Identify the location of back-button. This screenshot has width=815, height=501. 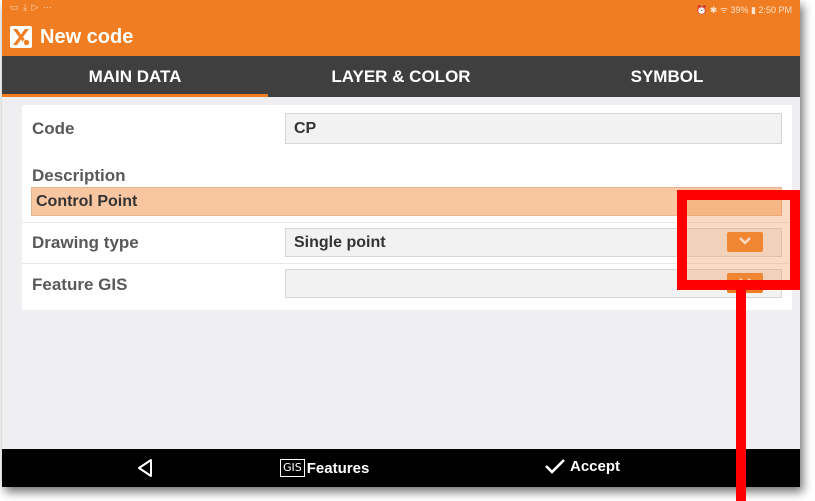
(145, 468).